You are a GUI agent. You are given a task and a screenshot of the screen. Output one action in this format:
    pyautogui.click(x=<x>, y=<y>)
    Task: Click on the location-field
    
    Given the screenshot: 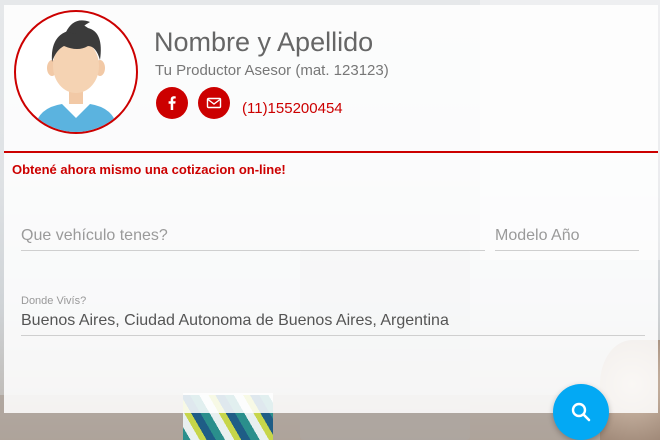 What is the action you would take?
    pyautogui.click(x=333, y=324)
    